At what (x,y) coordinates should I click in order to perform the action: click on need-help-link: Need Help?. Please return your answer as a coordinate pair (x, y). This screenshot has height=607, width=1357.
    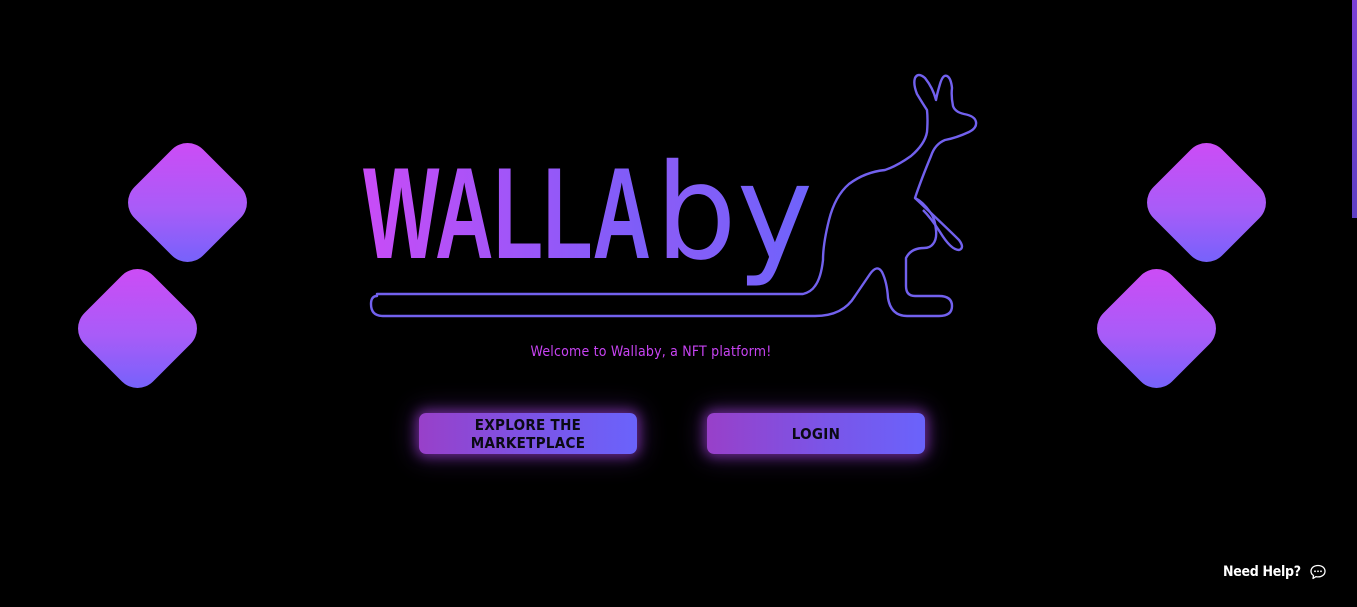
    Looking at the image, I should click on (1275, 572).